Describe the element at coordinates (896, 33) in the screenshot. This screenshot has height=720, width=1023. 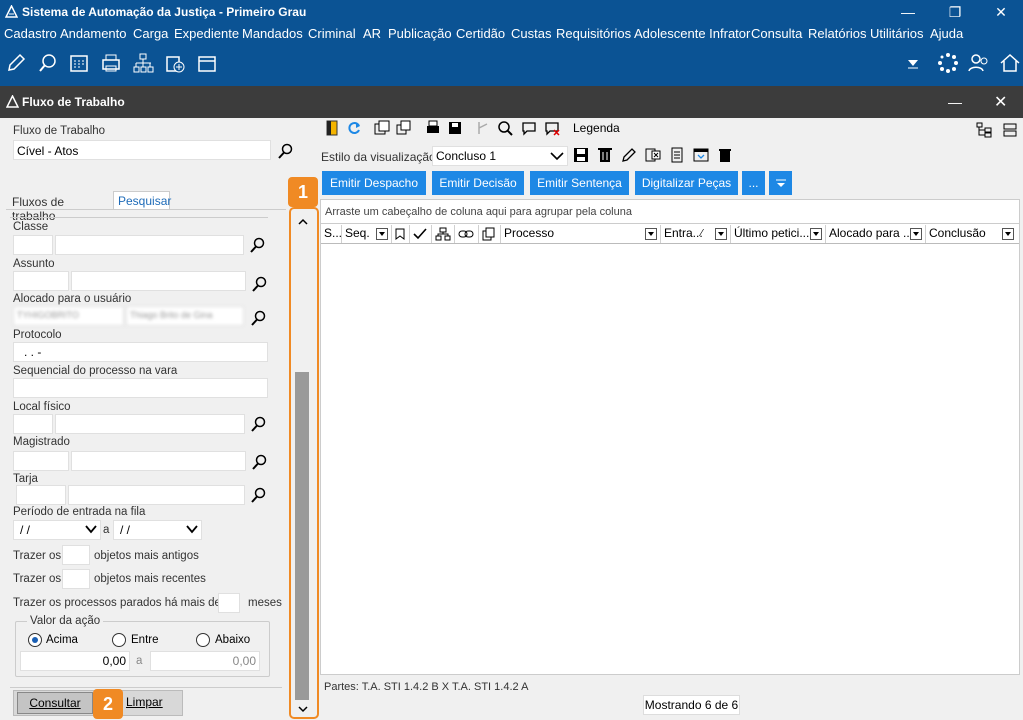
I see `menu-utilitarios: Utilitários` at that location.